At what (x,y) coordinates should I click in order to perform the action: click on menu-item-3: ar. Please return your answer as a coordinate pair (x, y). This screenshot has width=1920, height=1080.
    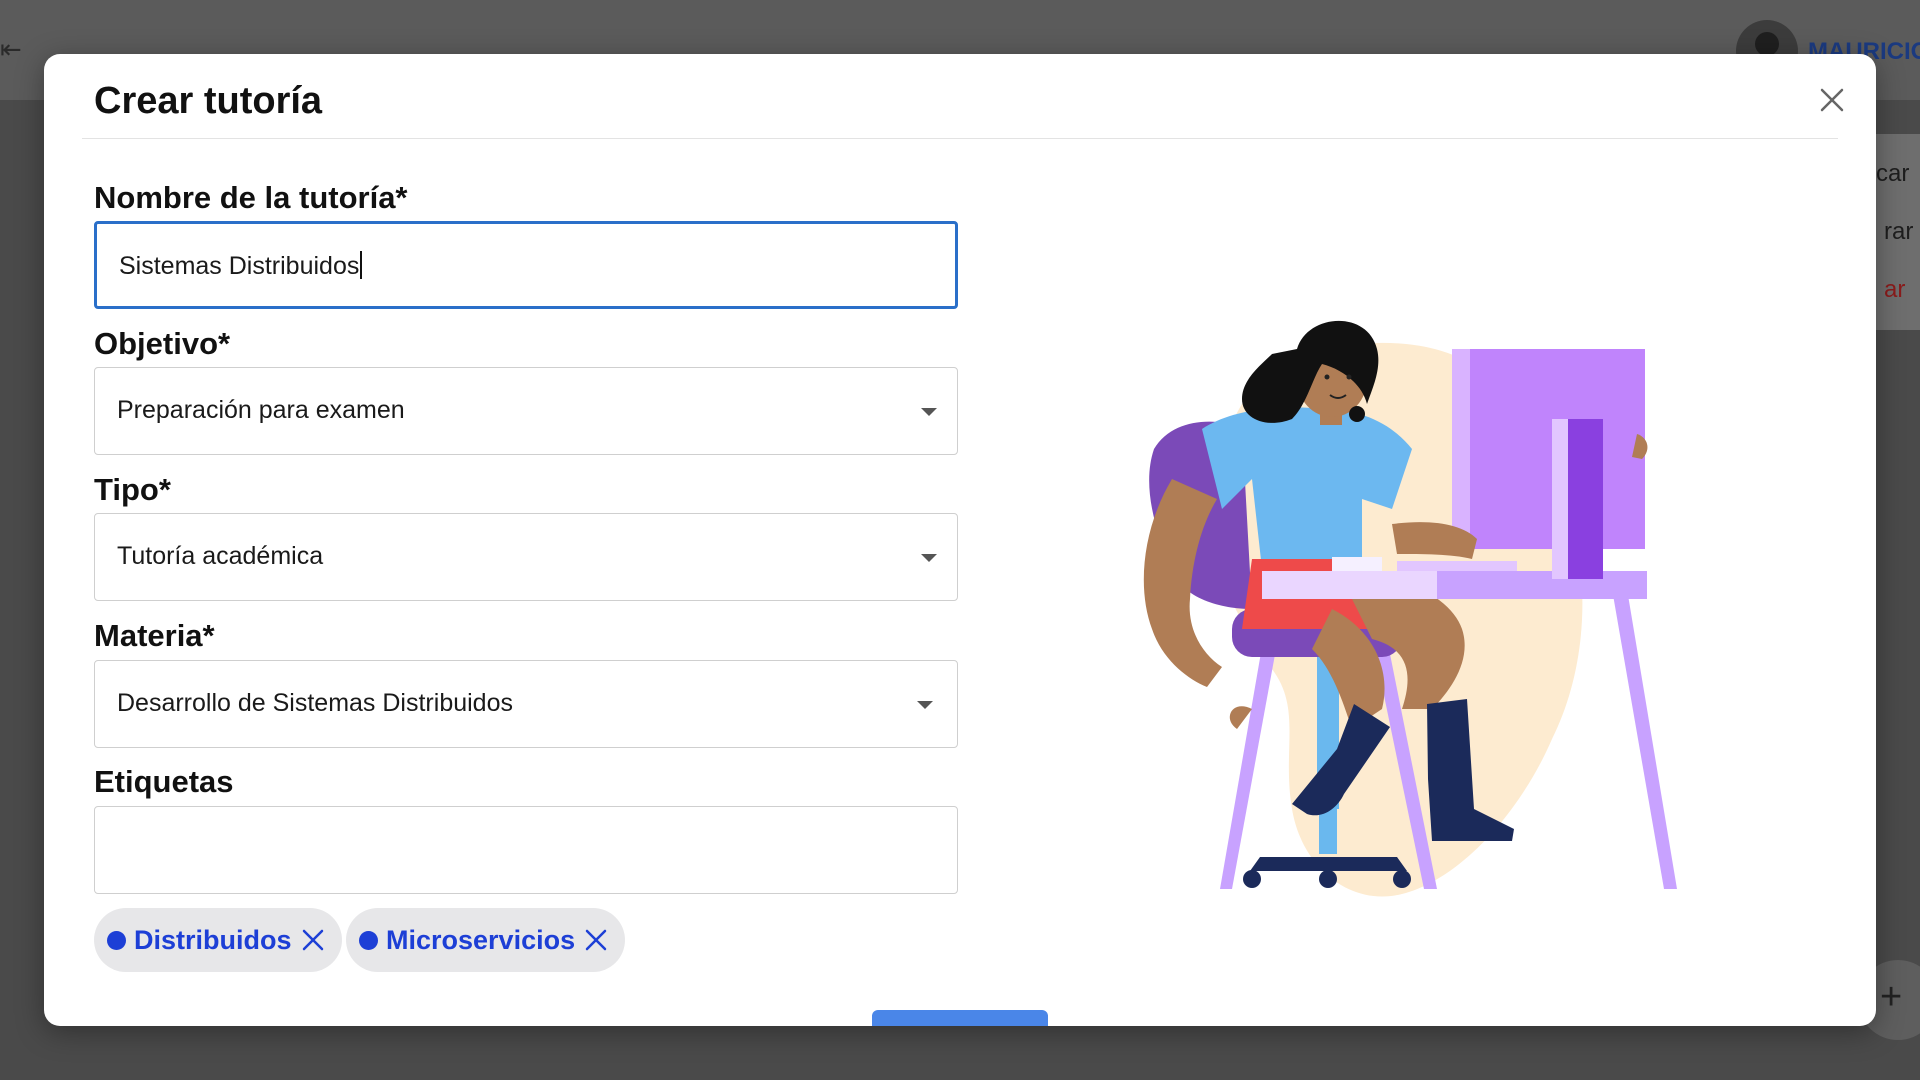
    Looking at the image, I should click on (1894, 290).